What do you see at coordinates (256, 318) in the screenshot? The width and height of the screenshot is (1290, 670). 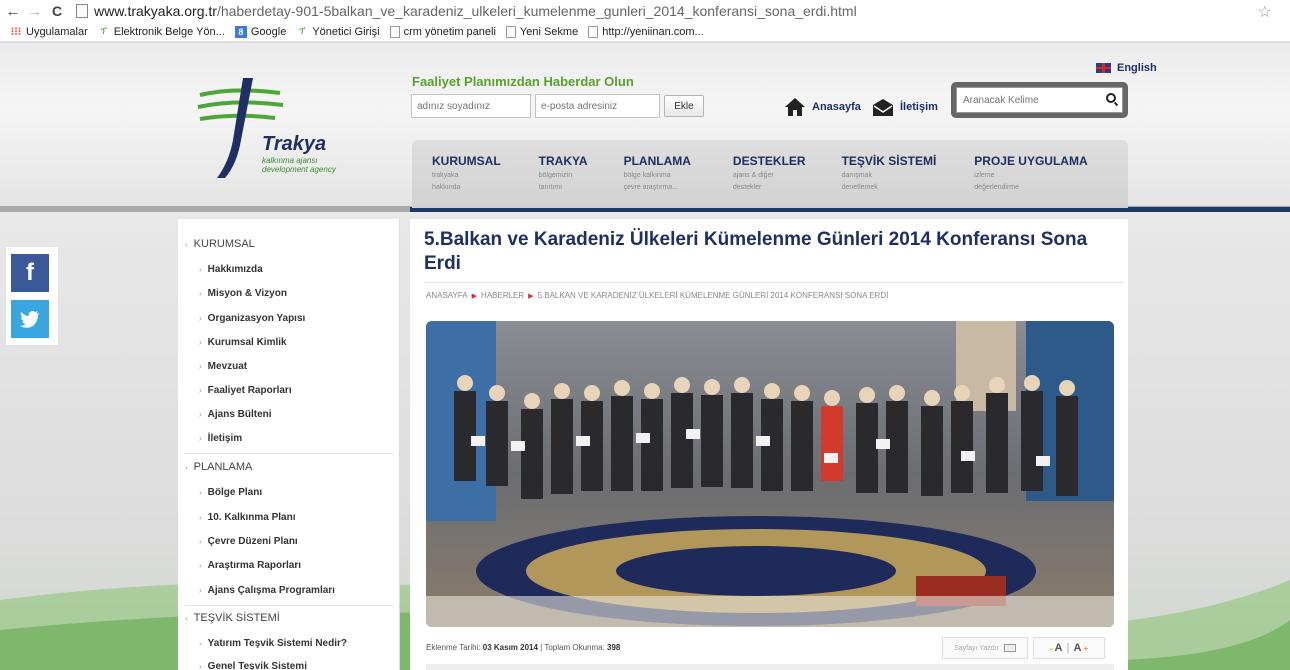 I see `sidebar-item-label: Organizasyon Yapısı` at bounding box center [256, 318].